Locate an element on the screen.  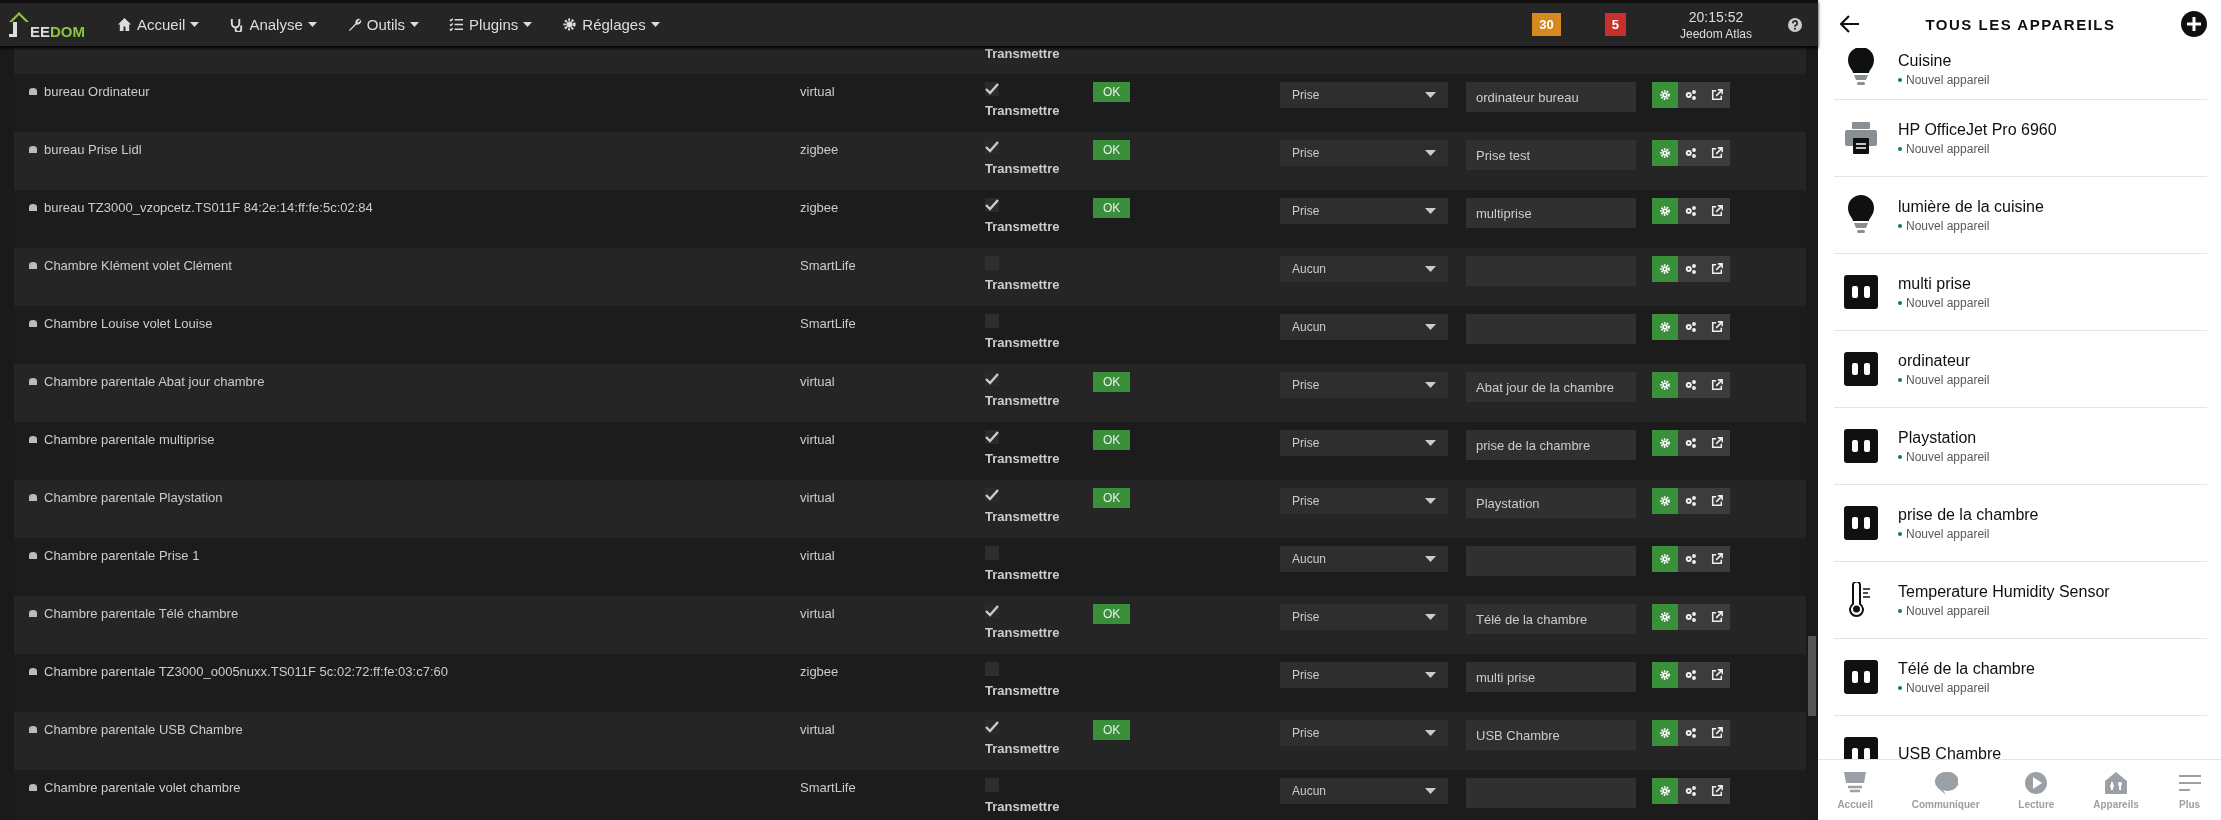
alias-input: Playstation is located at coordinates (1551, 503).